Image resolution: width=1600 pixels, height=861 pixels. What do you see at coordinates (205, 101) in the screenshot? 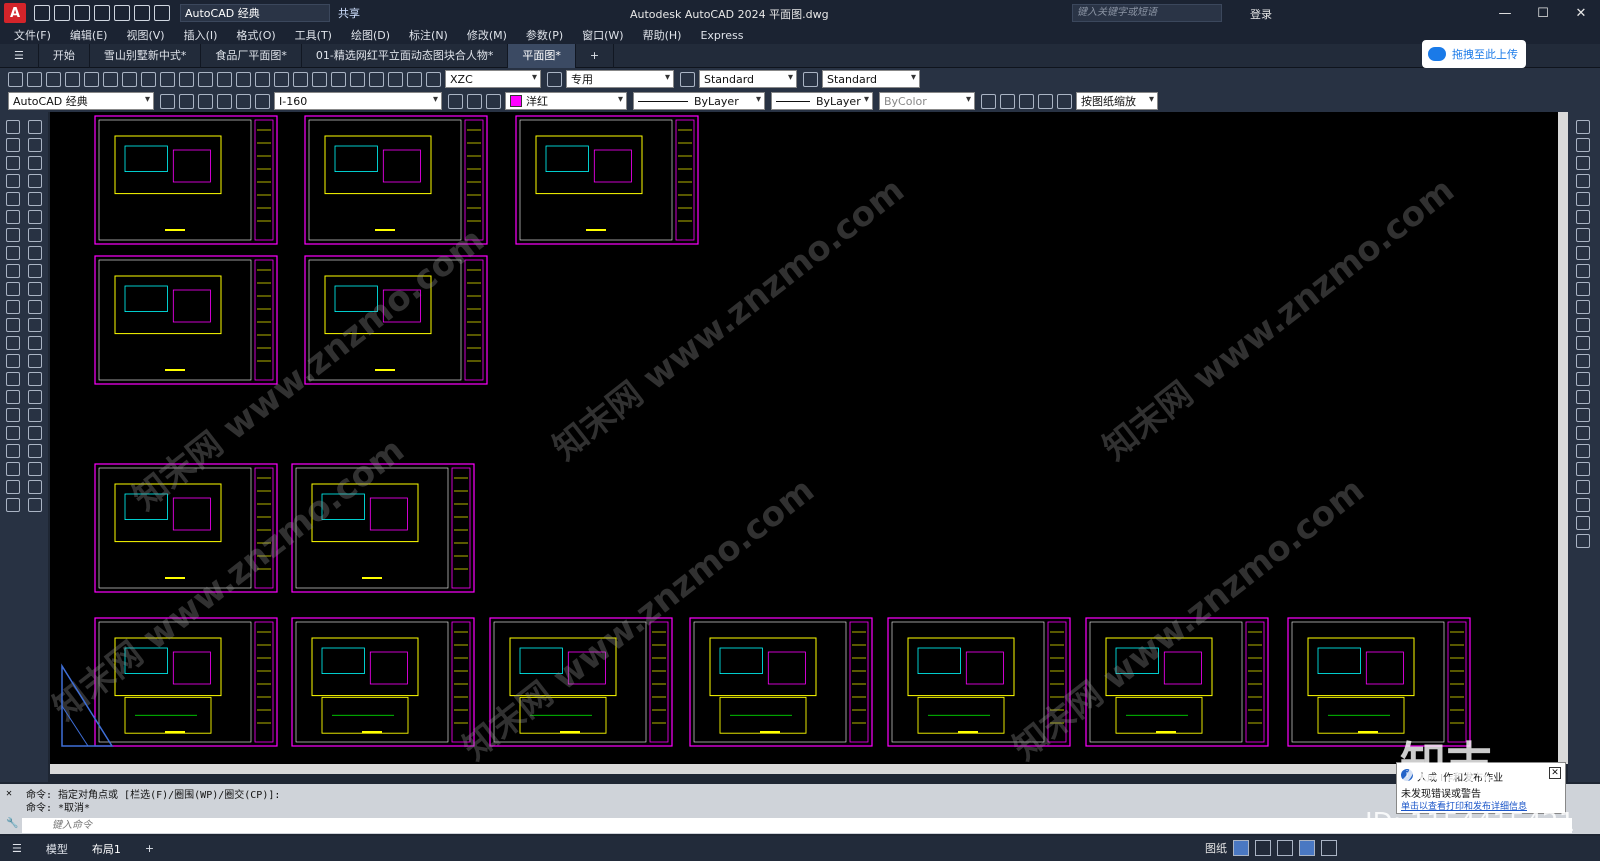
I see `layer-manager-icon` at bounding box center [205, 101].